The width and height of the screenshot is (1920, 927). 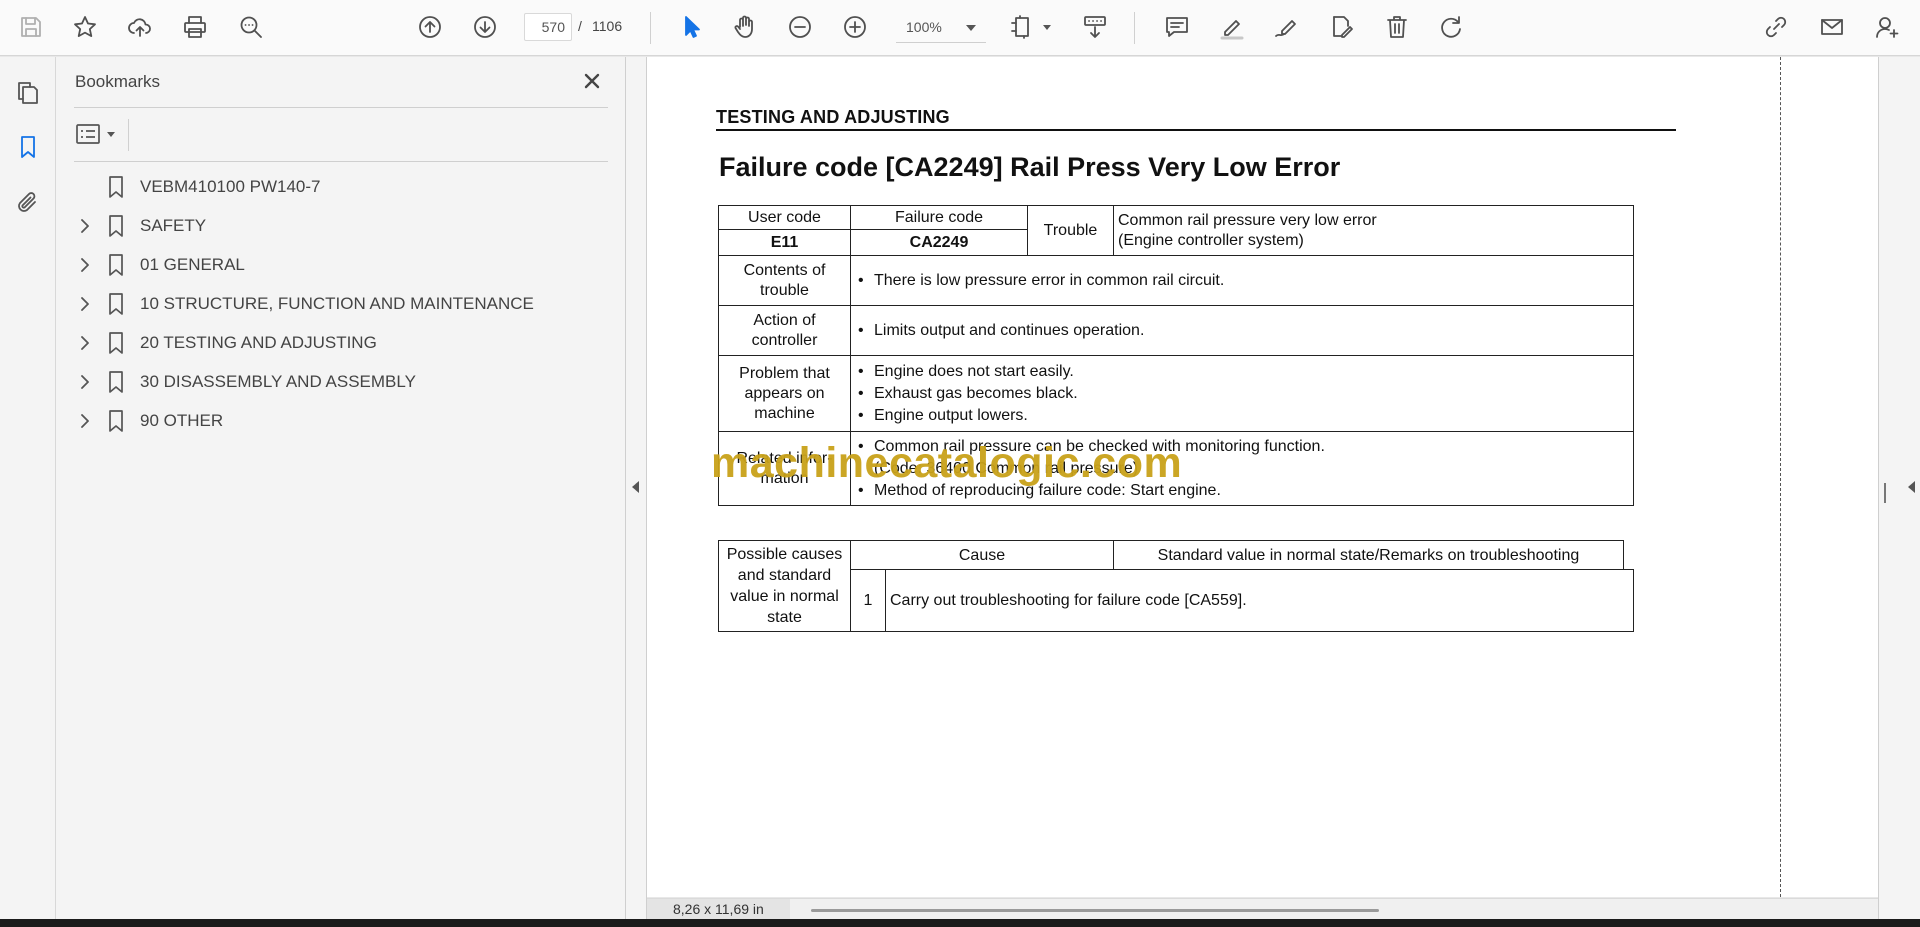 I want to click on email-icon, so click(x=1832, y=27).